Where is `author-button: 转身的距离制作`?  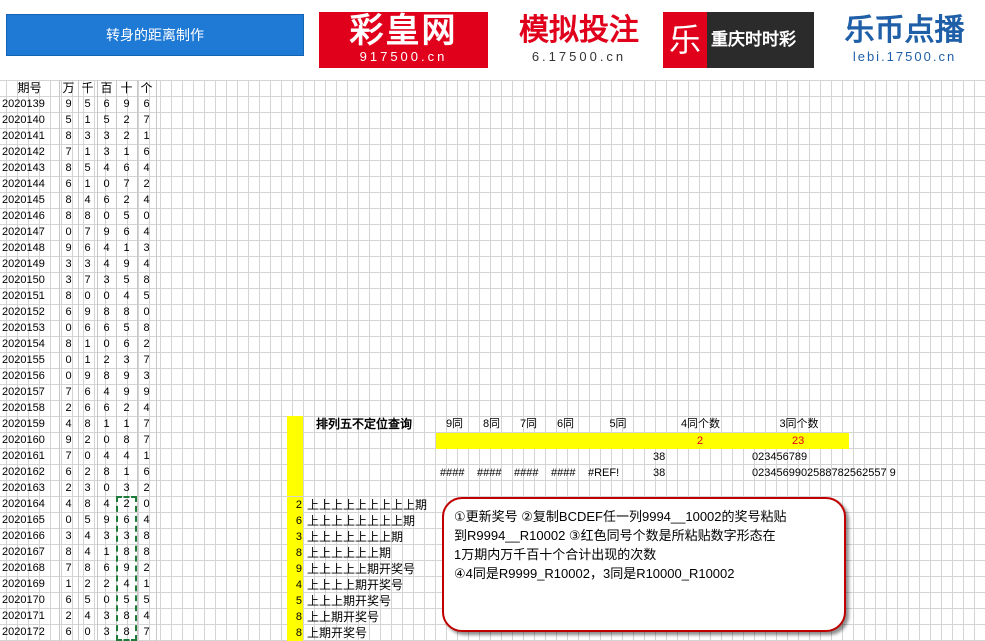 author-button: 转身的距离制作 is located at coordinates (155, 35).